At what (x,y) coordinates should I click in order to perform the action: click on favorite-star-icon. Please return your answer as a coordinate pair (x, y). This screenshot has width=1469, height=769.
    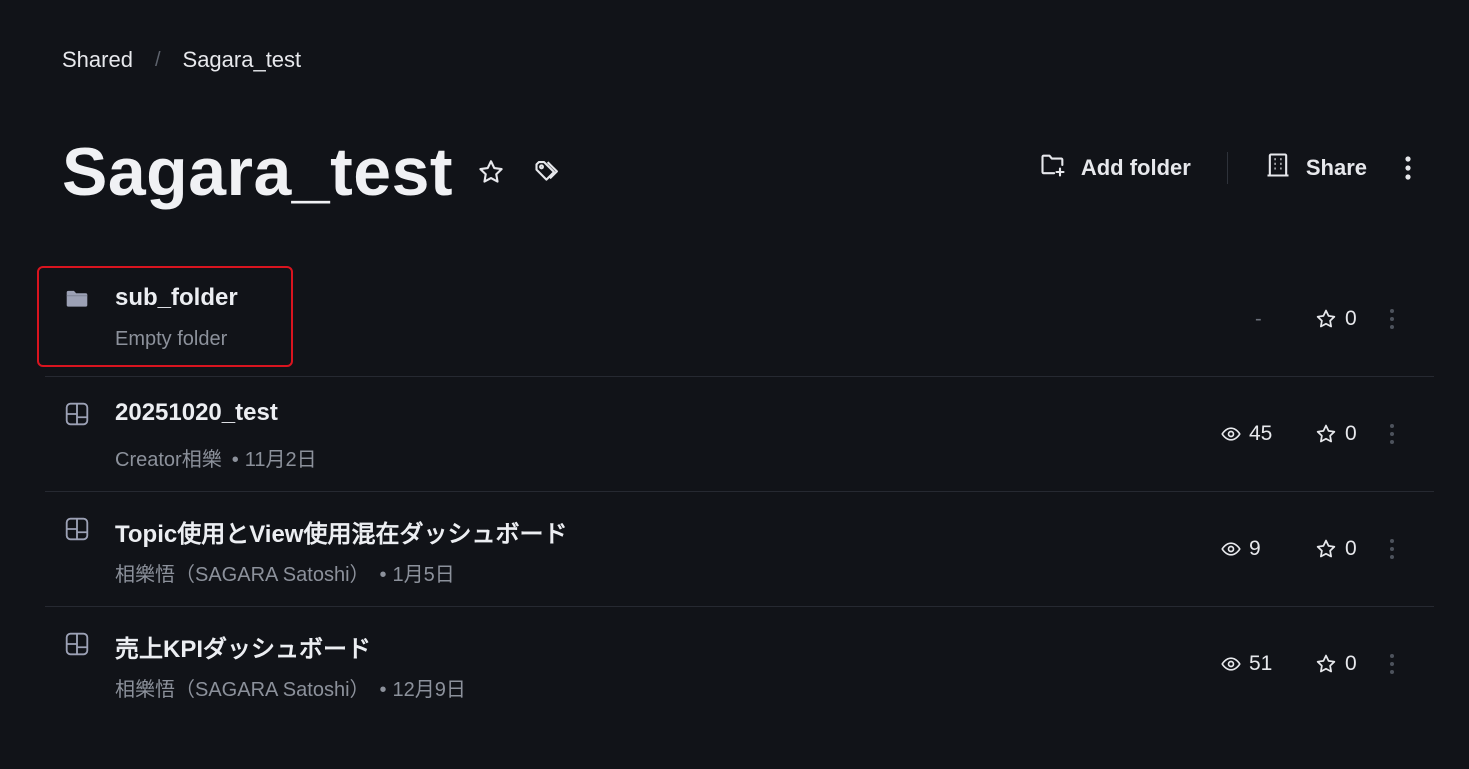
    Looking at the image, I should click on (491, 172).